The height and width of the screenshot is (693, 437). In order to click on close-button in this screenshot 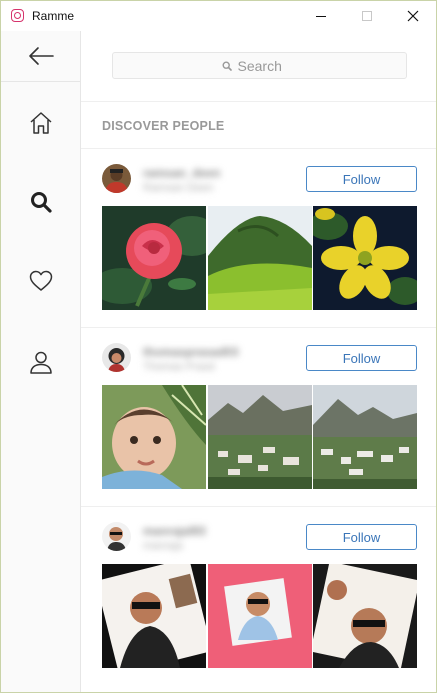, I will do `click(413, 16)`.